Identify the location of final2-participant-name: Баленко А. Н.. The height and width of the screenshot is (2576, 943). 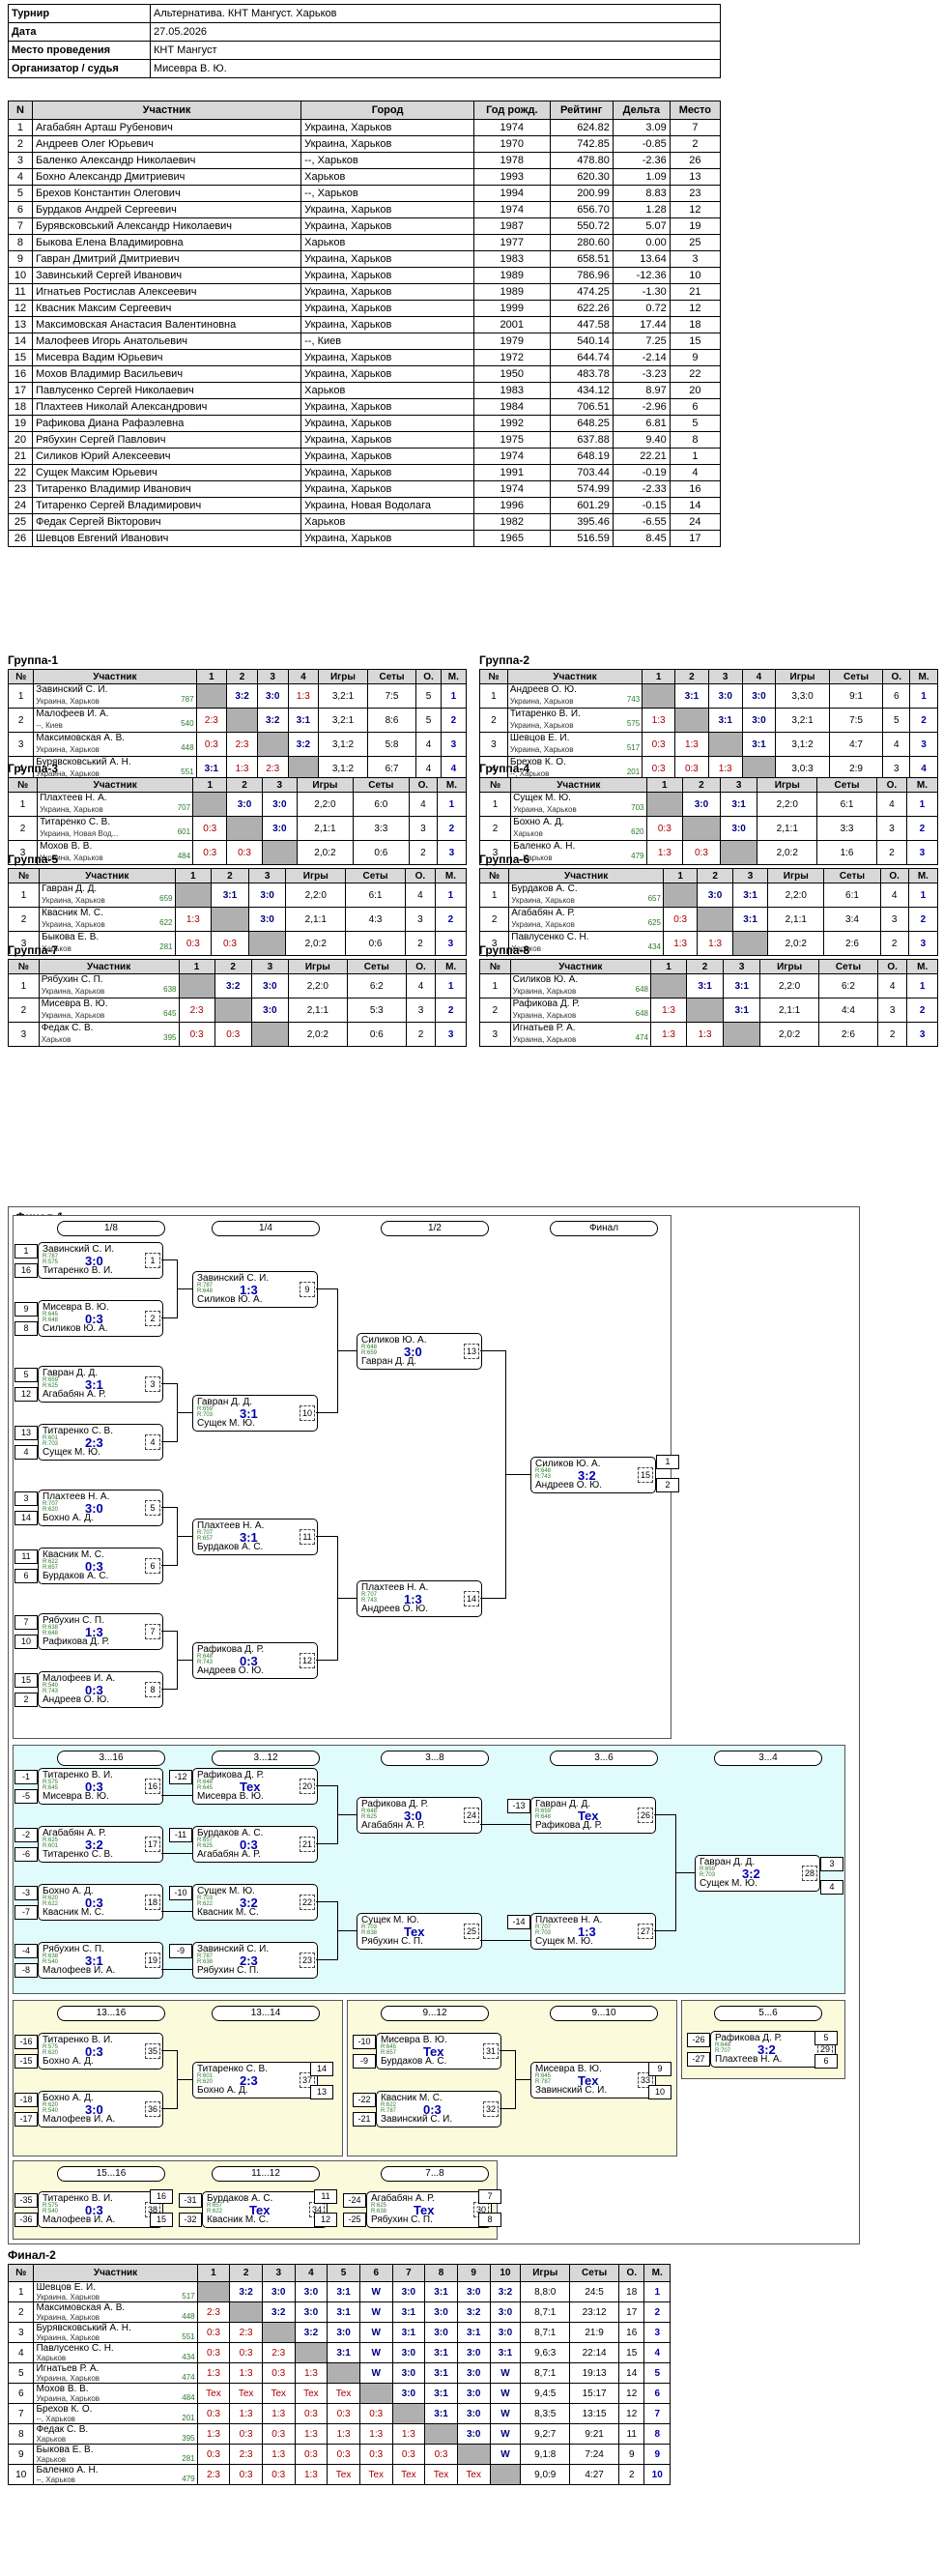
(67, 2470).